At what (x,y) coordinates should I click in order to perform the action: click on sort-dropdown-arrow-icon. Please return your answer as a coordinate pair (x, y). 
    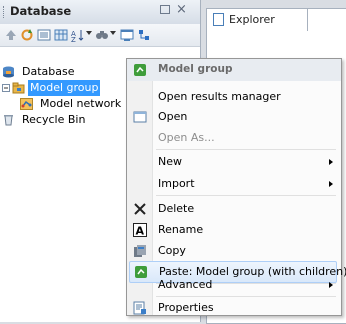
    Looking at the image, I should click on (89, 33).